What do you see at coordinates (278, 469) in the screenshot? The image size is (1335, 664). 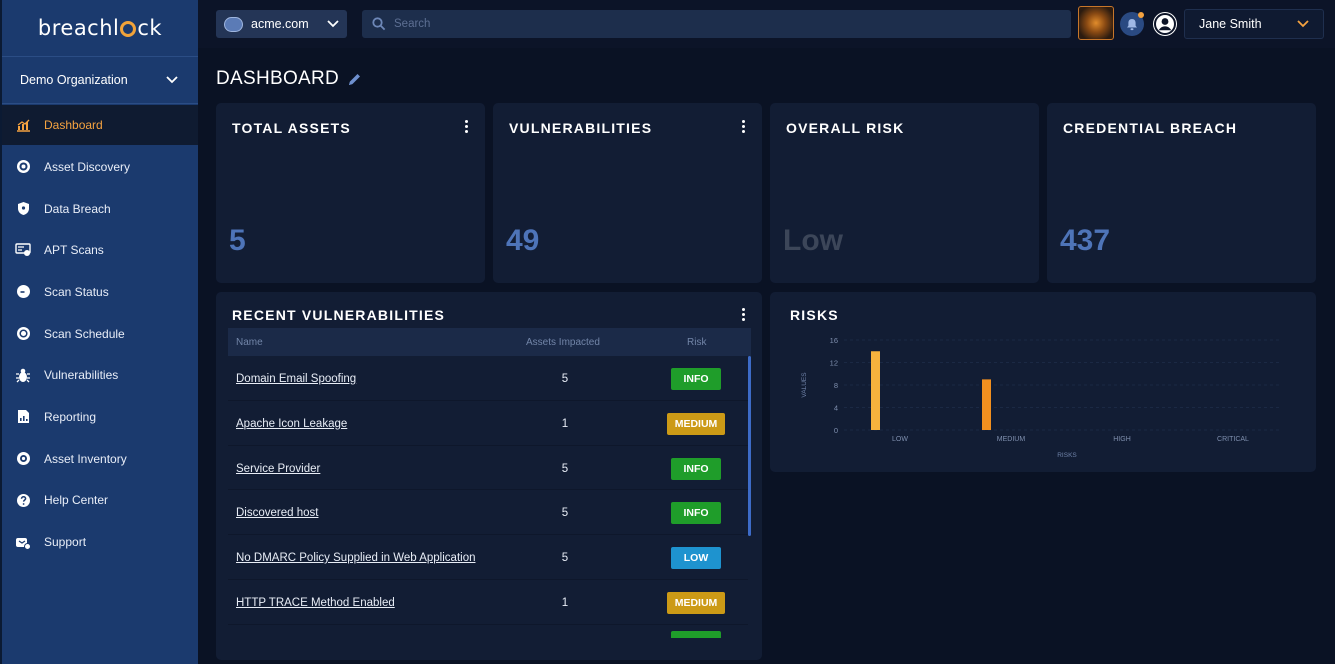 I see `vulnerability-name-link: Service Provider` at bounding box center [278, 469].